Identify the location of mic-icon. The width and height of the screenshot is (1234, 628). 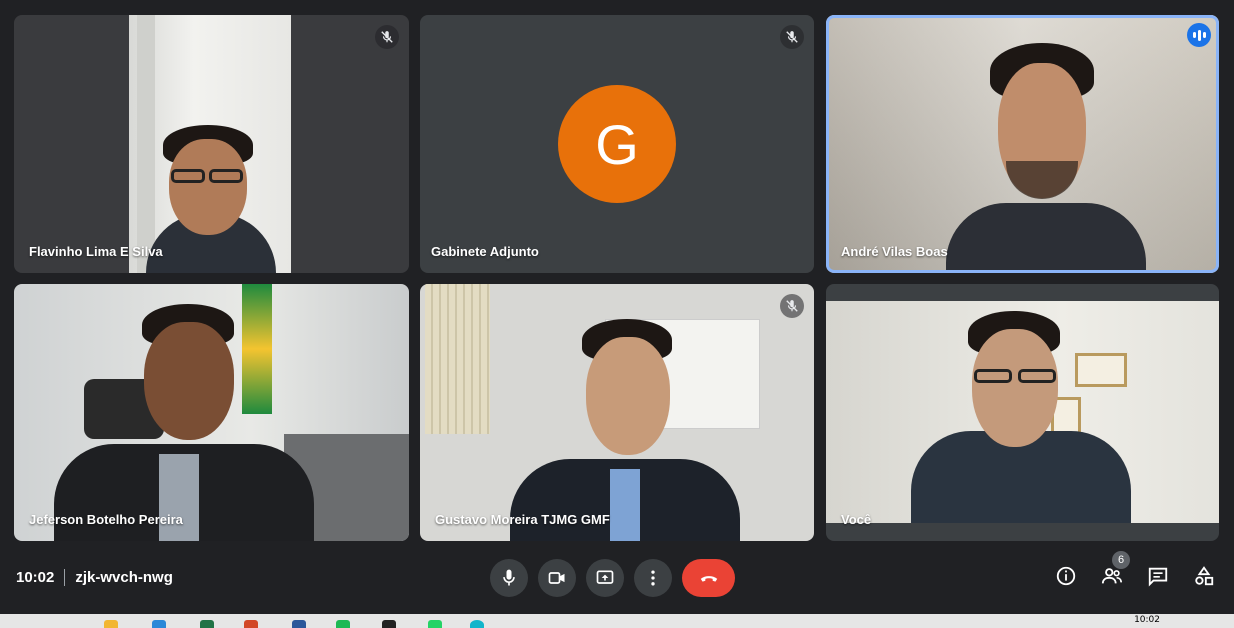
(509, 577).